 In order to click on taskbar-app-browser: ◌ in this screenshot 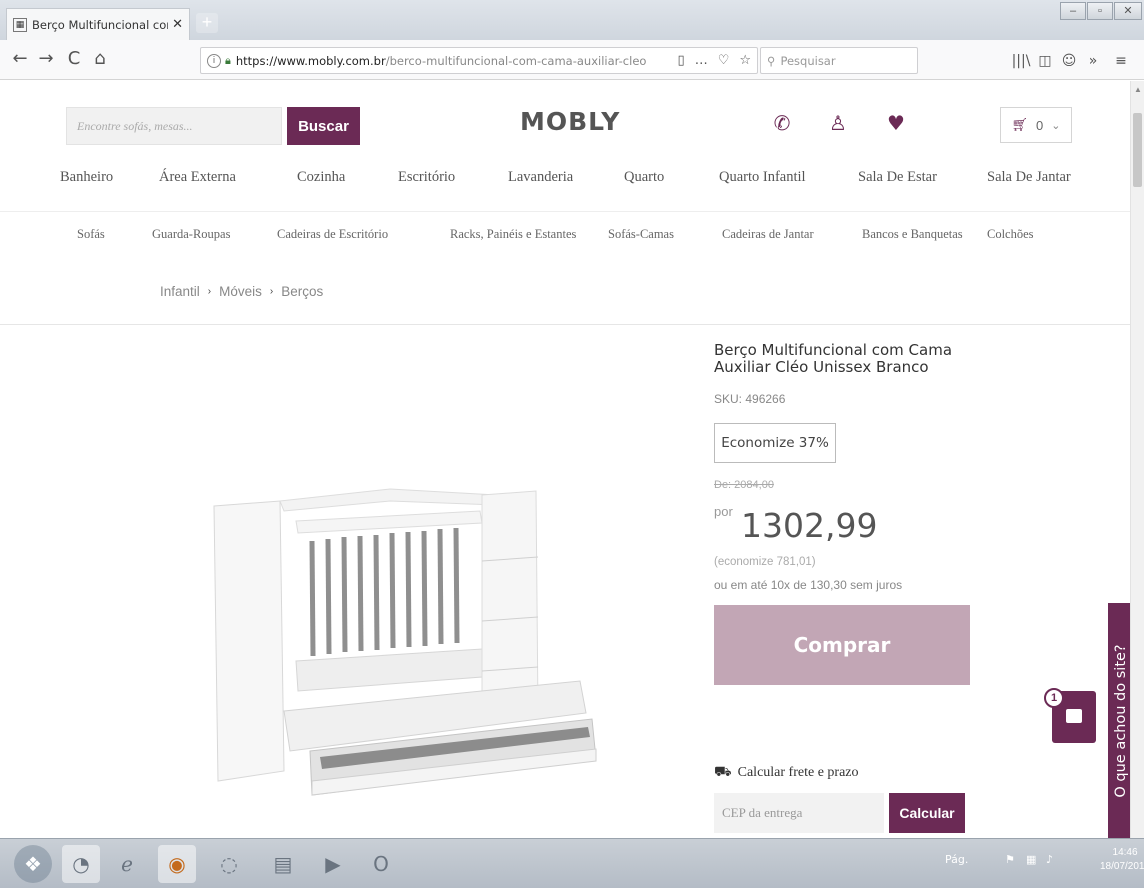, I will do `click(229, 864)`.